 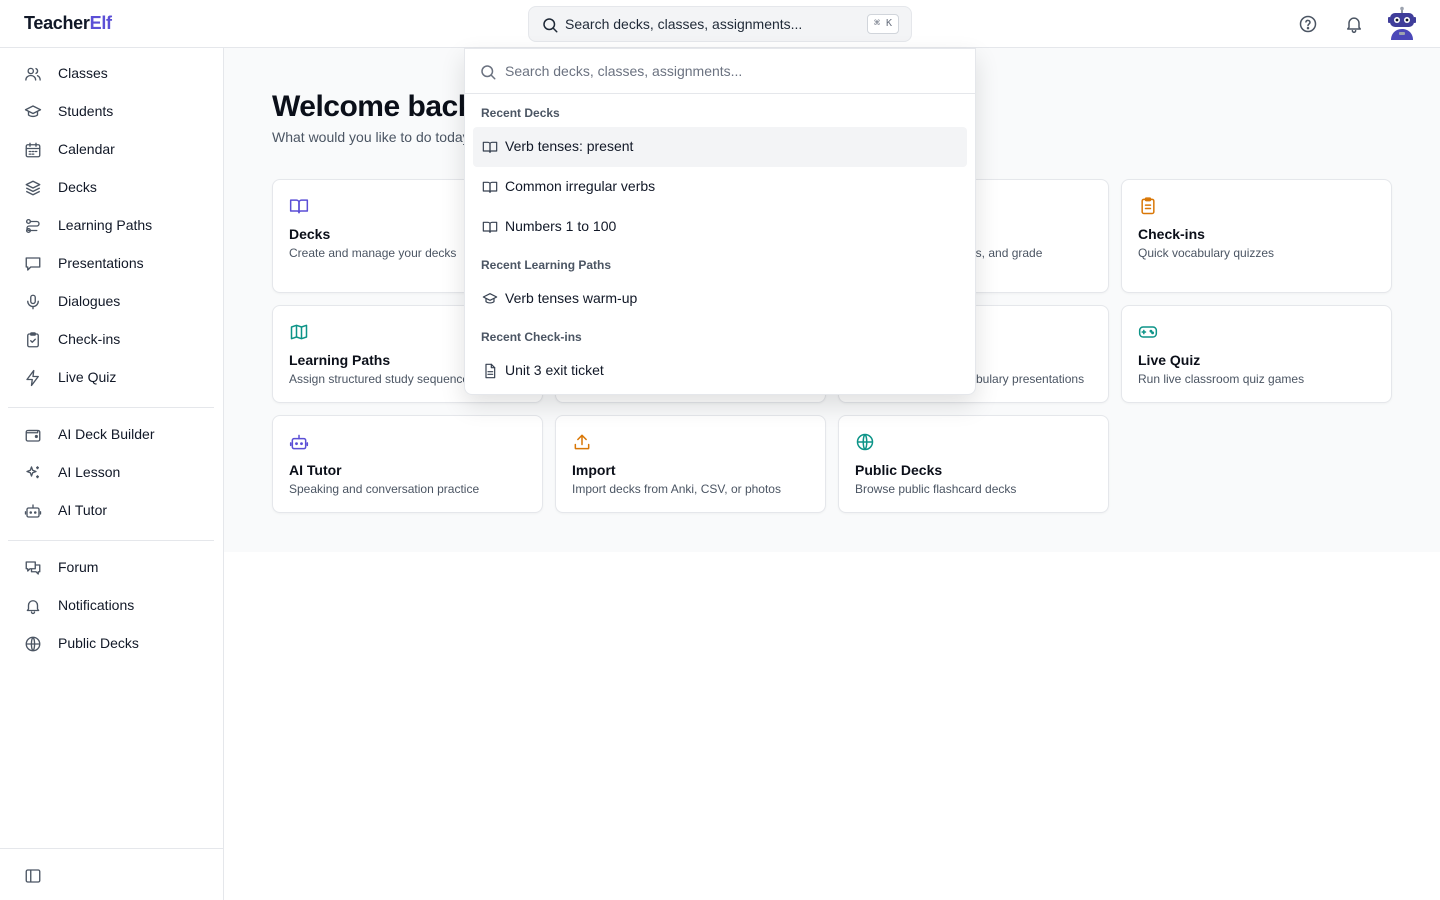 I want to click on group-label-recent-learning-paths: Recent Learning Paths, so click(x=546, y=265).